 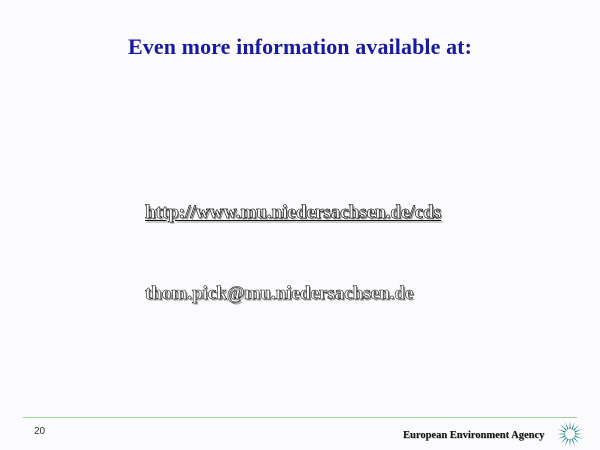 I want to click on contact-email: thom.pick@mu.niedersachsen.de, so click(x=279, y=294).